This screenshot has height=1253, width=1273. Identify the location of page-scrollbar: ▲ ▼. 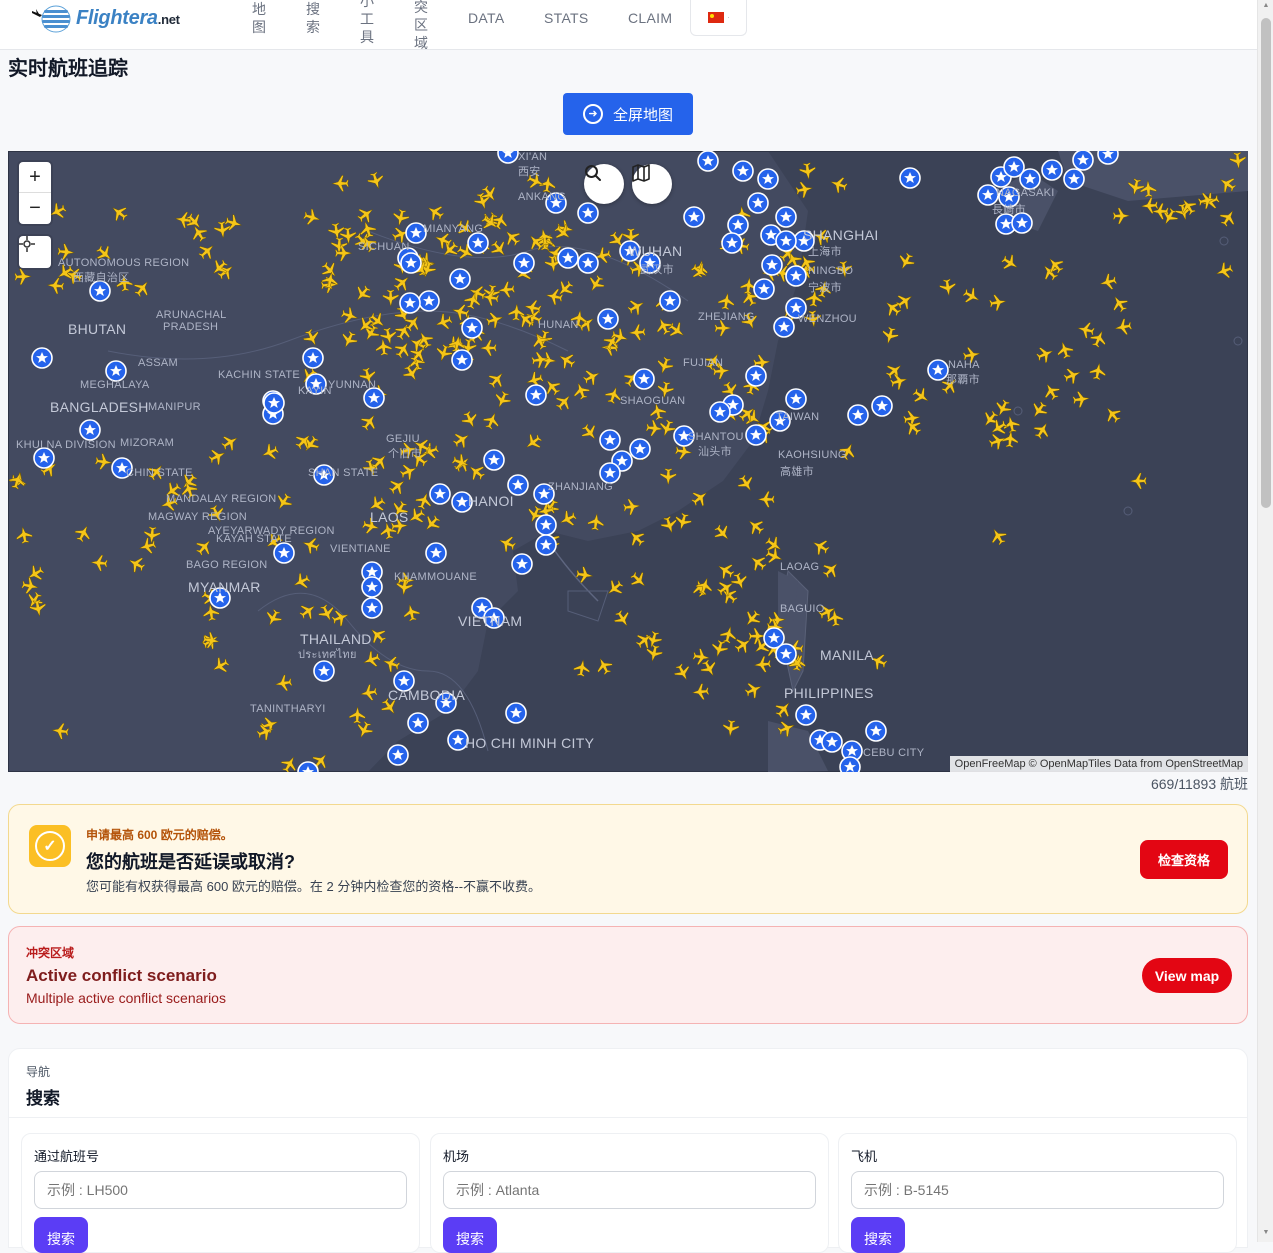
(1265, 621).